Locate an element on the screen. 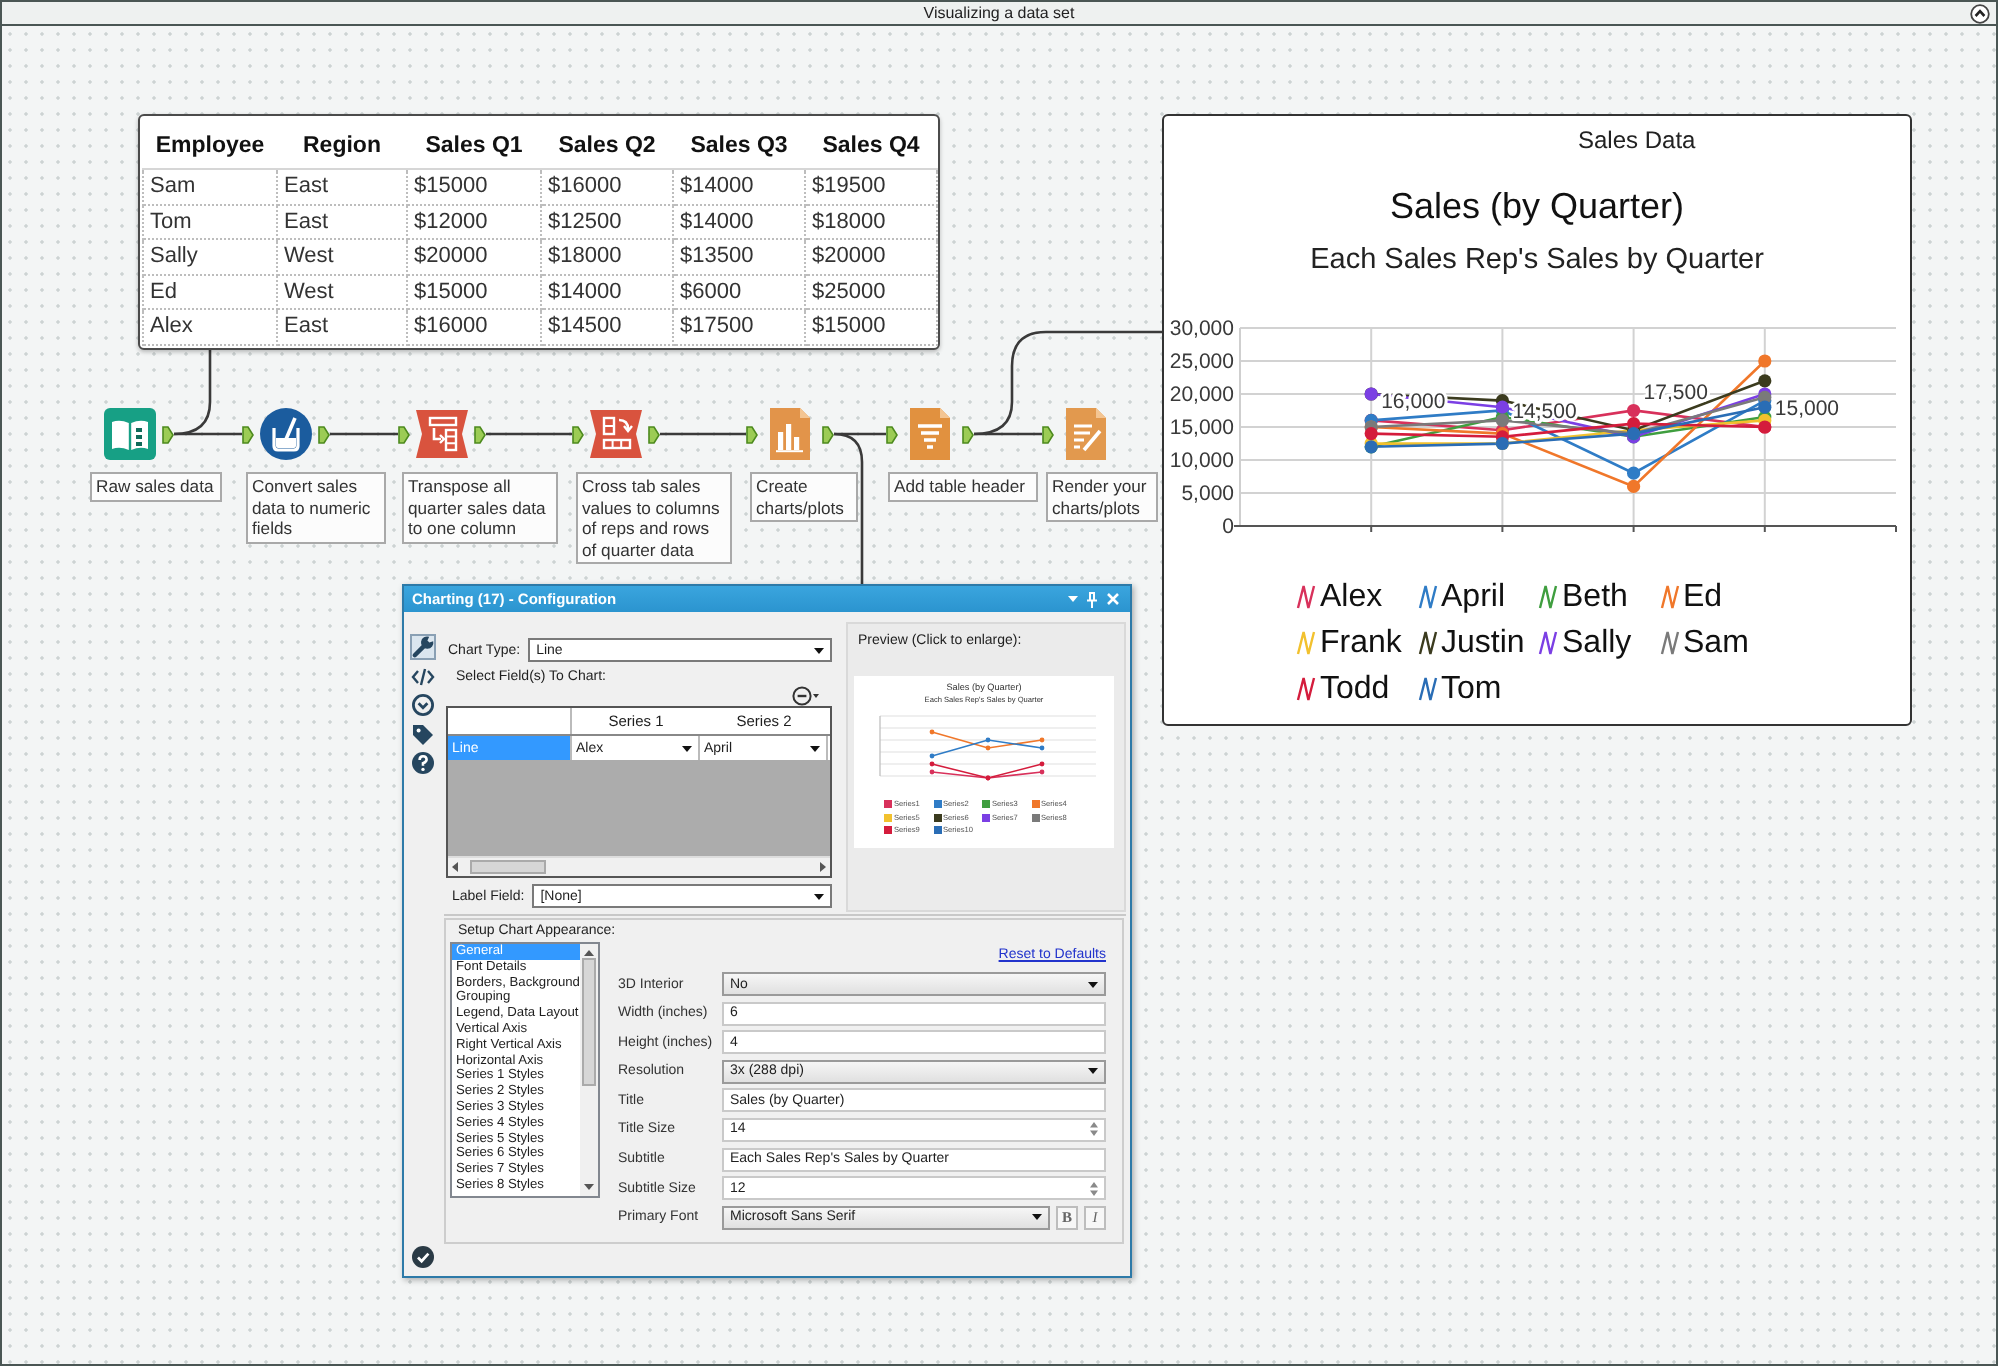 This screenshot has width=1998, height=1366. table-cell: Sally is located at coordinates (210, 256).